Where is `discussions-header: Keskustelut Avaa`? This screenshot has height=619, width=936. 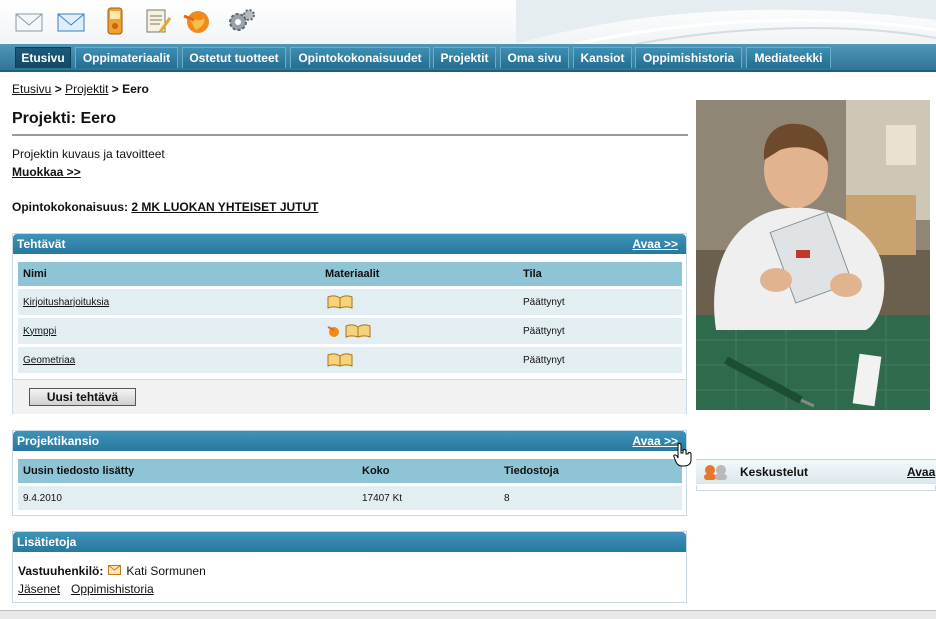
discussions-header: Keskustelut Avaa is located at coordinates (816, 471).